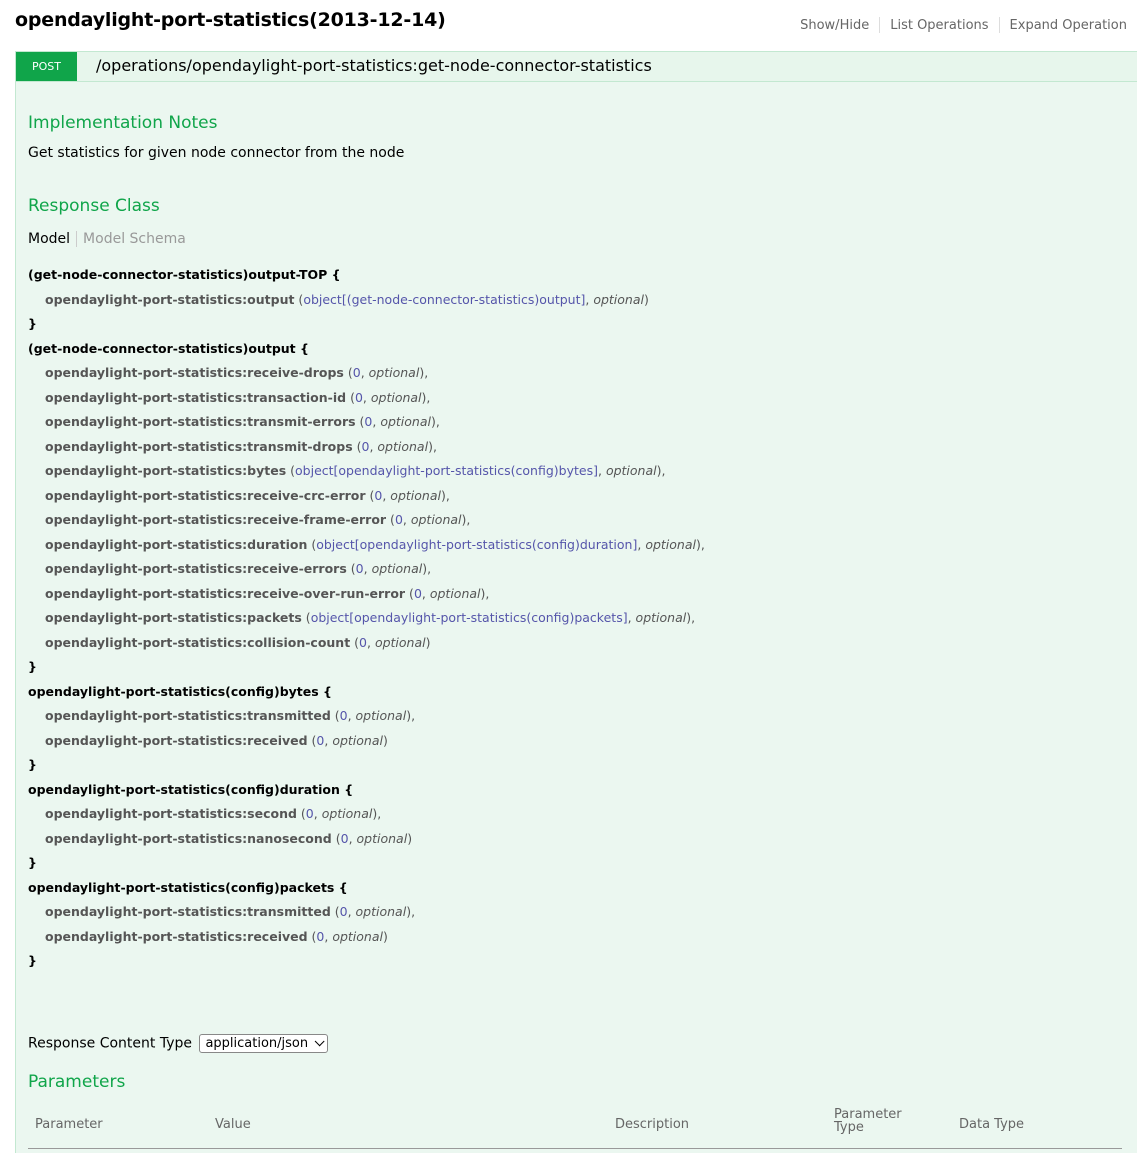 The width and height of the screenshot is (1137, 1153). I want to click on list-operations-link: List Operations, so click(939, 25).